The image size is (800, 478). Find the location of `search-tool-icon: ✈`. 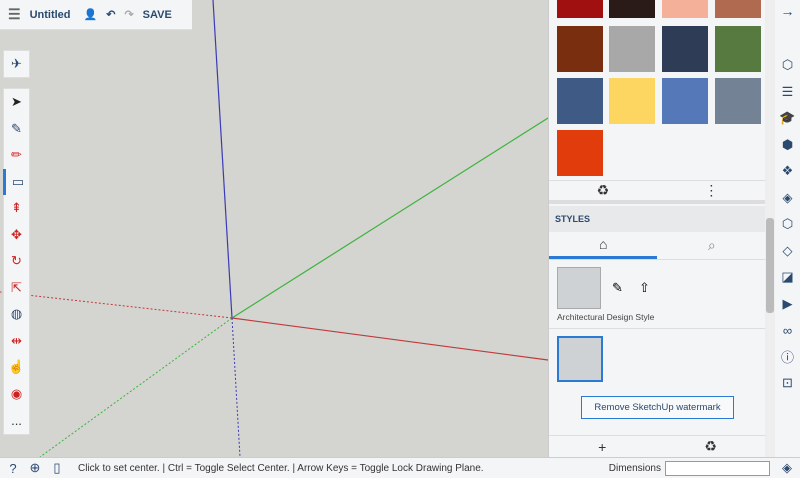

search-tool-icon: ✈ is located at coordinates (16, 64).